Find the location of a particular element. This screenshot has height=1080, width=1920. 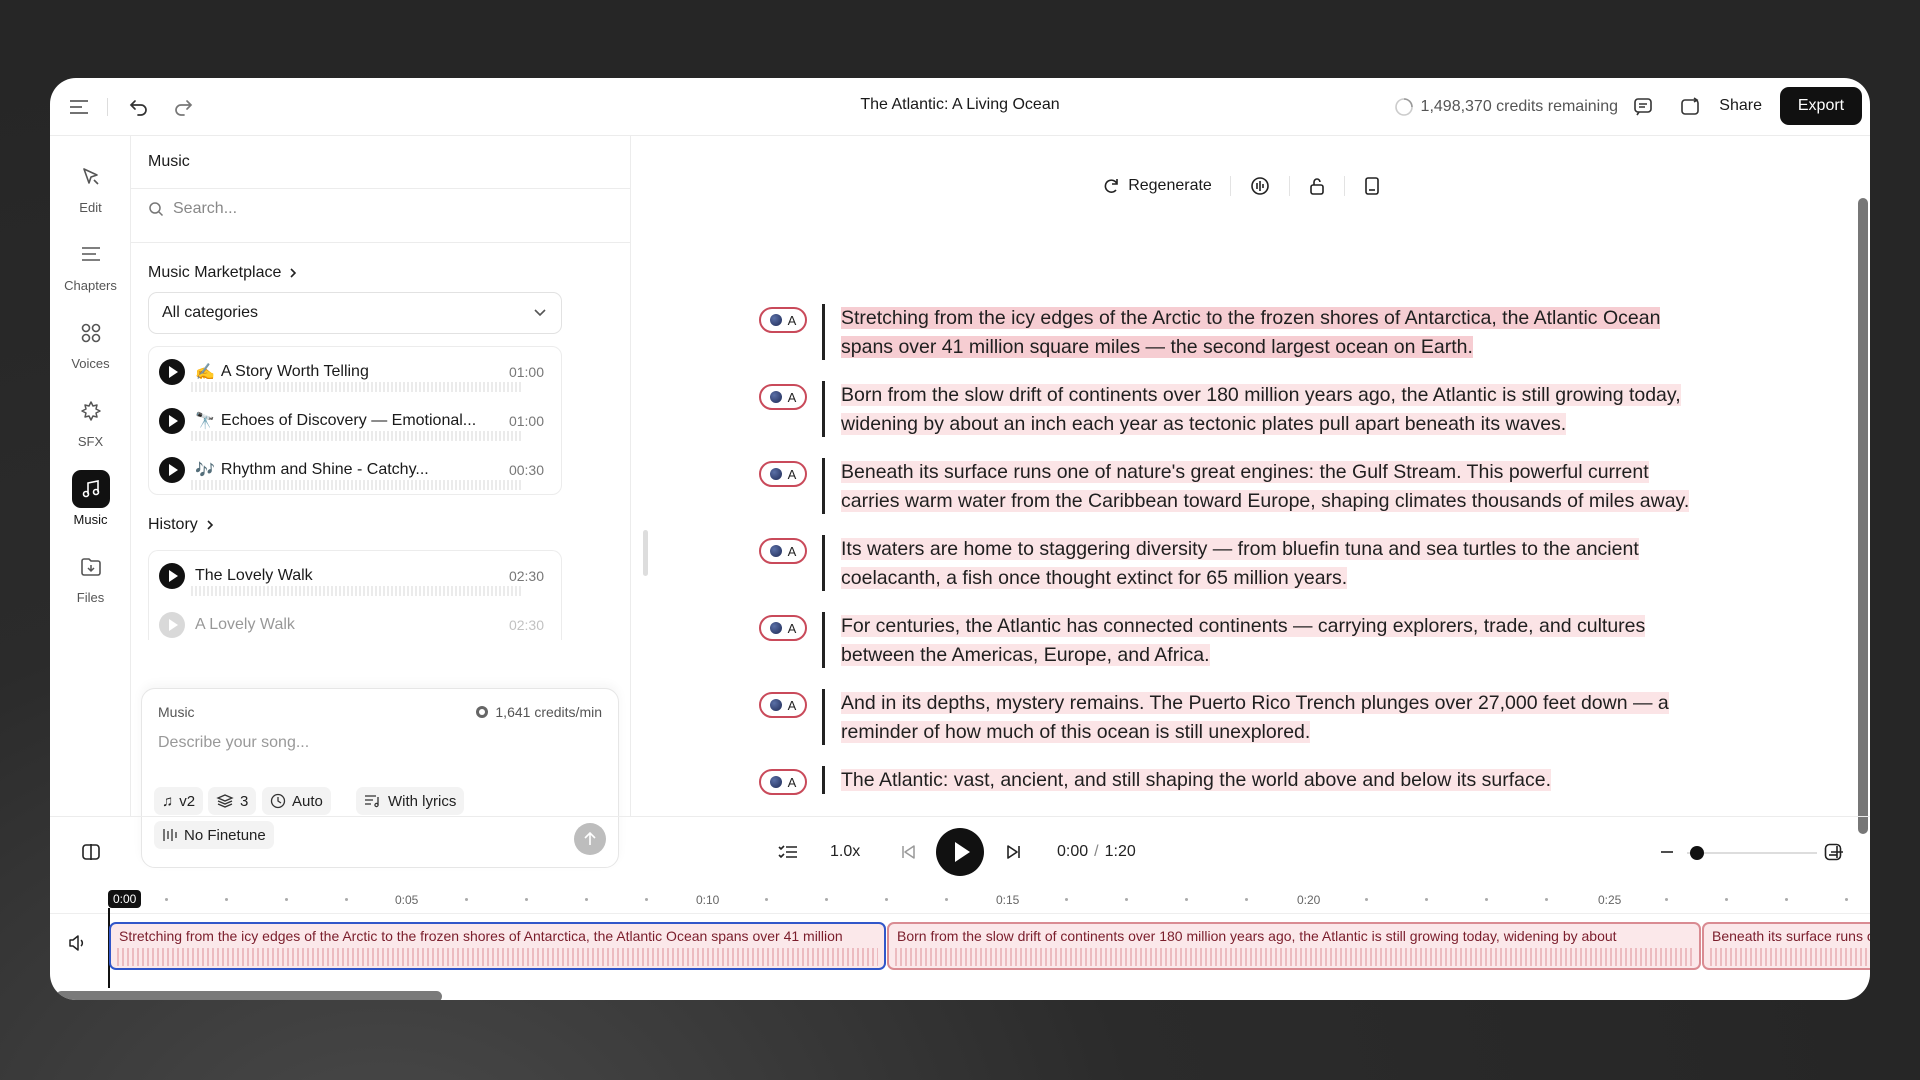

nav-item-files: Files is located at coordinates (90, 576).